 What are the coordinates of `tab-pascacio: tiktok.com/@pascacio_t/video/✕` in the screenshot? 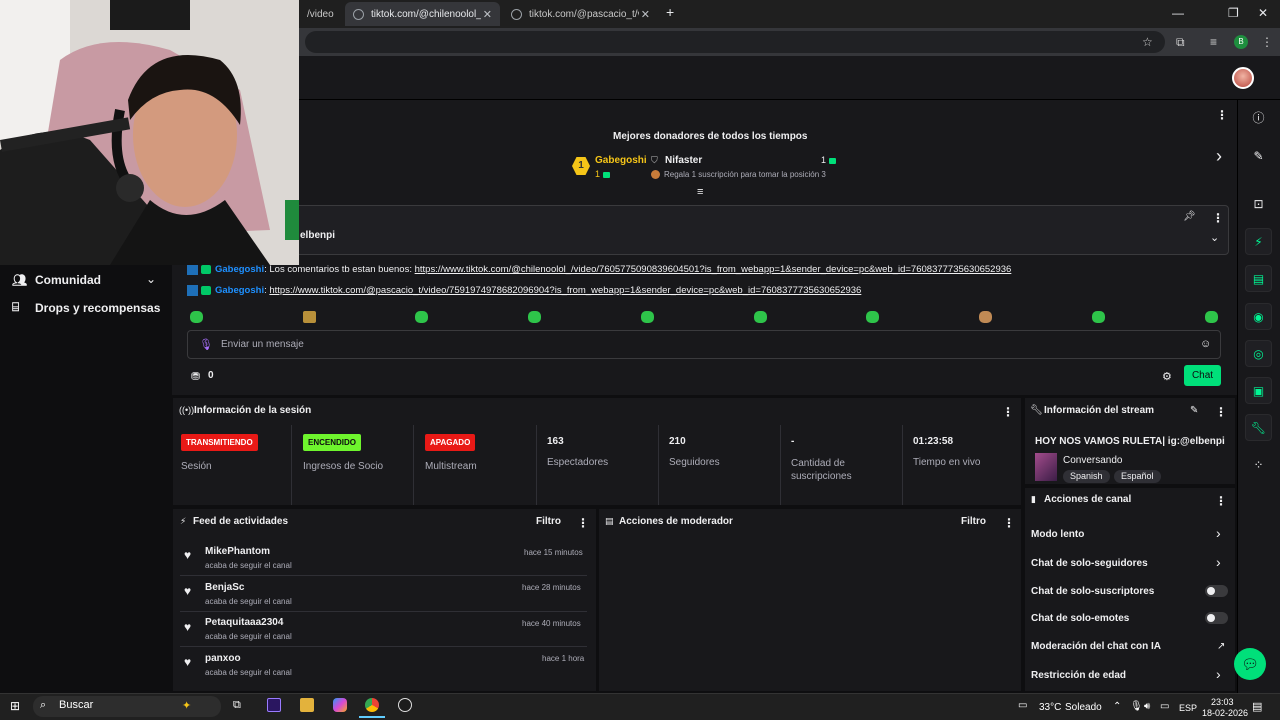 It's located at (580, 14).